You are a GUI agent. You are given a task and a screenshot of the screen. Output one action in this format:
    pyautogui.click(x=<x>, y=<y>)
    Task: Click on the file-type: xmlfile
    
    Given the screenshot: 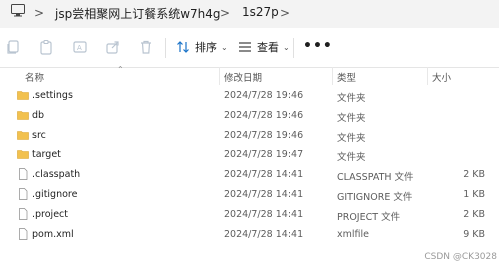 What is the action you would take?
    pyautogui.click(x=353, y=234)
    